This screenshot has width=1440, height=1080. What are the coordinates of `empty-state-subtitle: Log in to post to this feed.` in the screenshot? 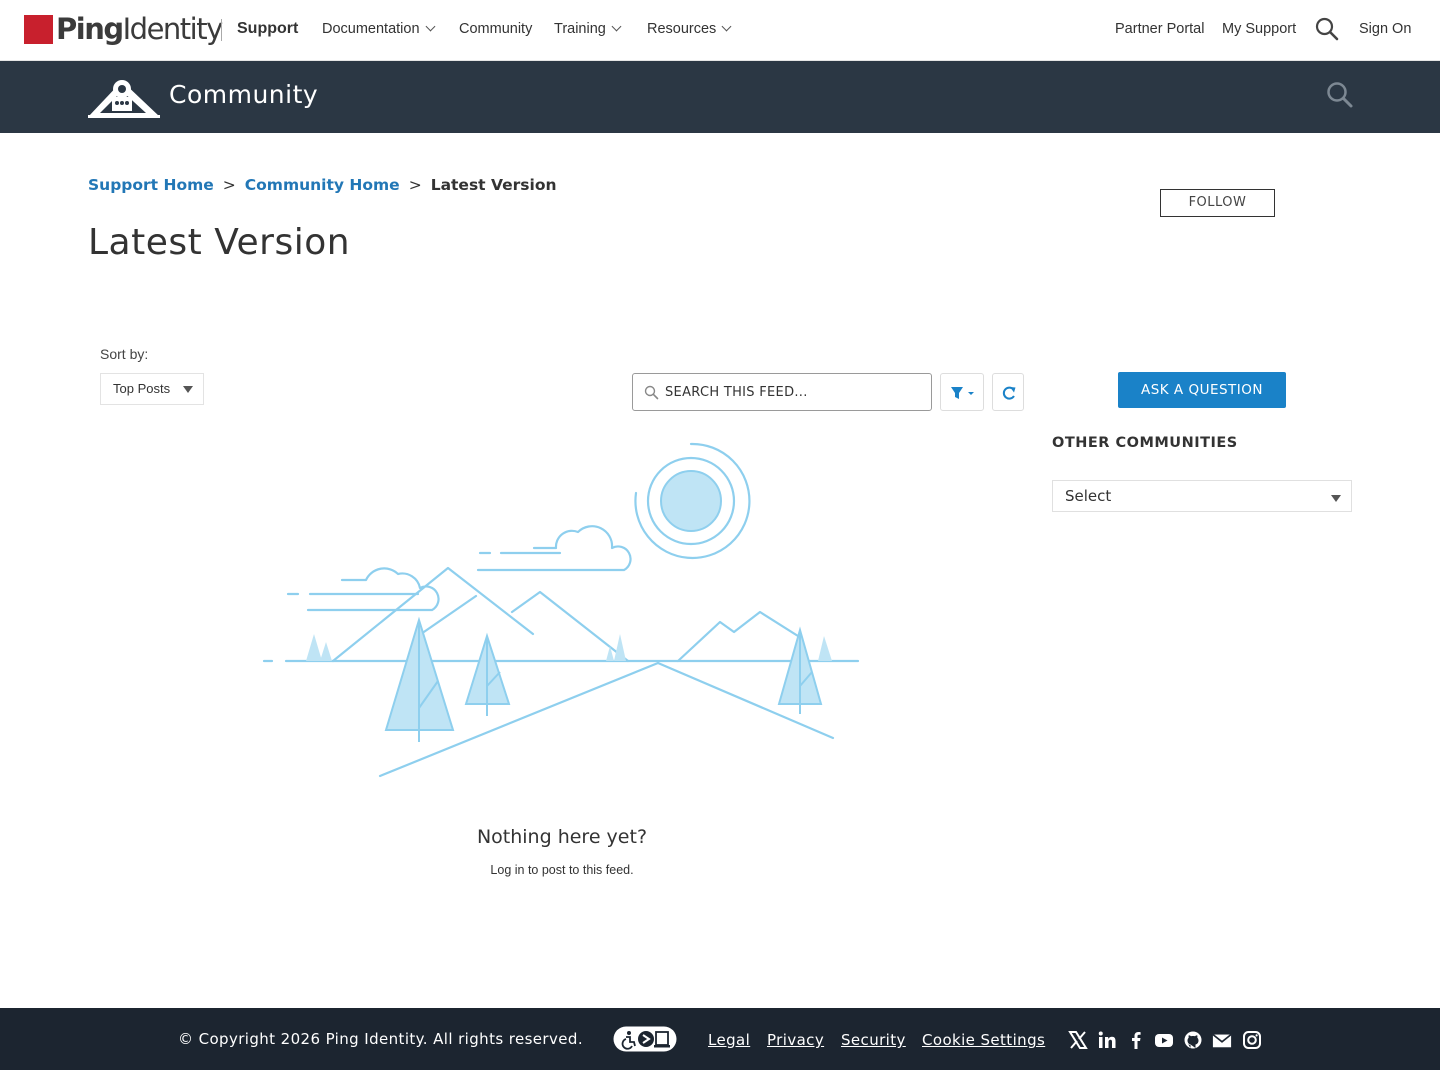 It's located at (562, 870).